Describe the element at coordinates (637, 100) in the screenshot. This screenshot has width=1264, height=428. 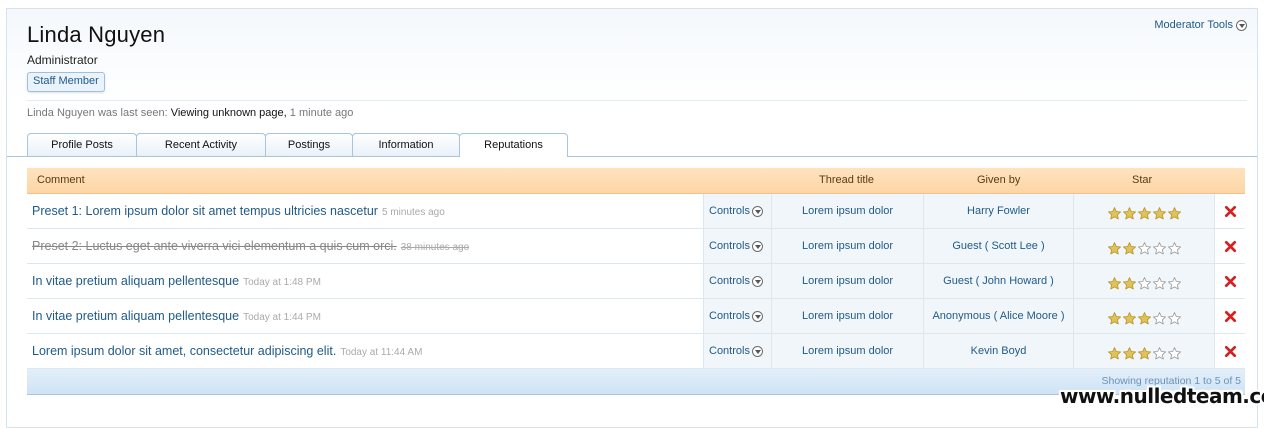
I see `header-divider` at that location.